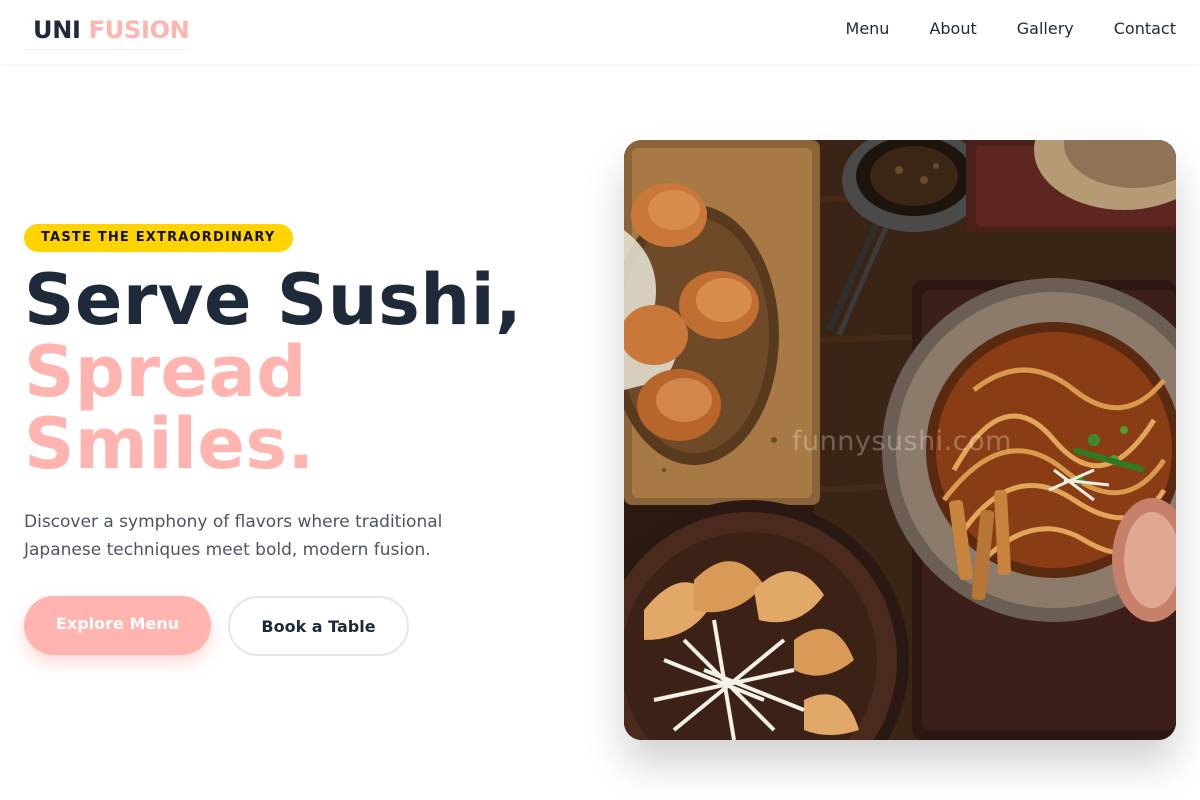 Image resolution: width=1200 pixels, height=800 pixels. Describe the element at coordinates (600, 32) in the screenshot. I see `site-header: UNI FUSION Menu About Gallery Contact` at that location.